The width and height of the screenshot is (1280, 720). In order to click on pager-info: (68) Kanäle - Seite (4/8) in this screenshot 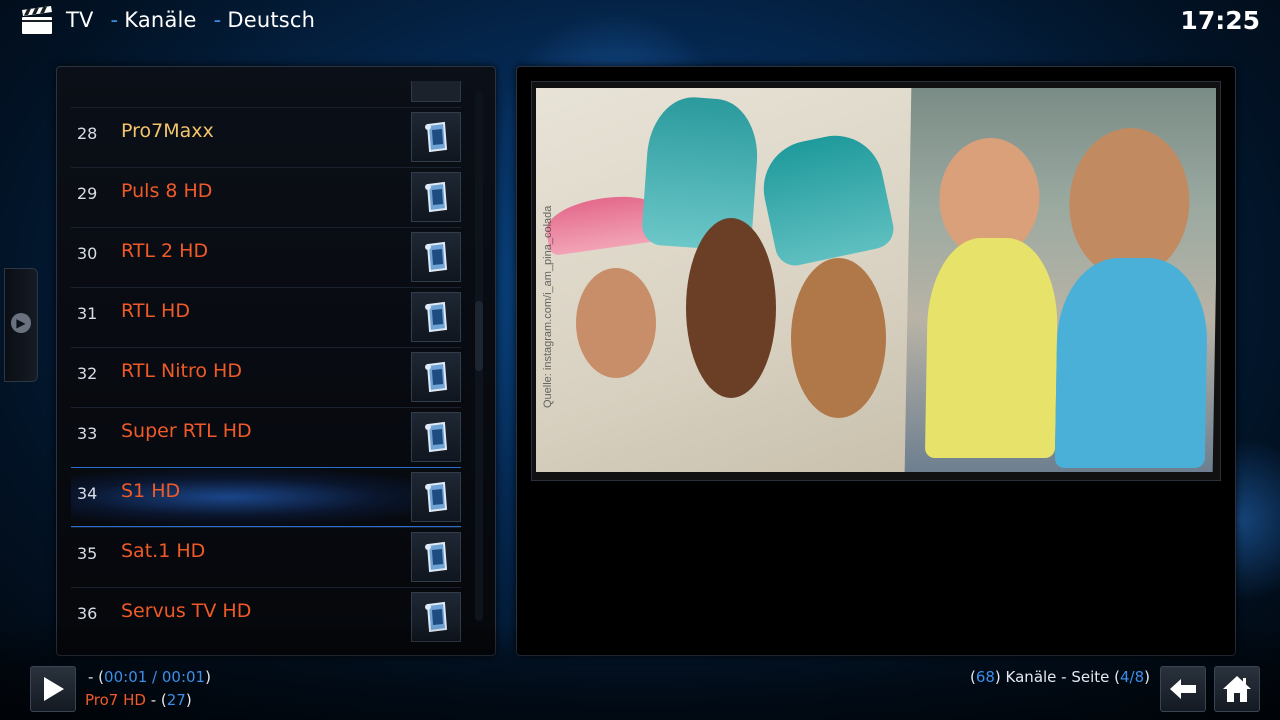, I will do `click(1060, 677)`.